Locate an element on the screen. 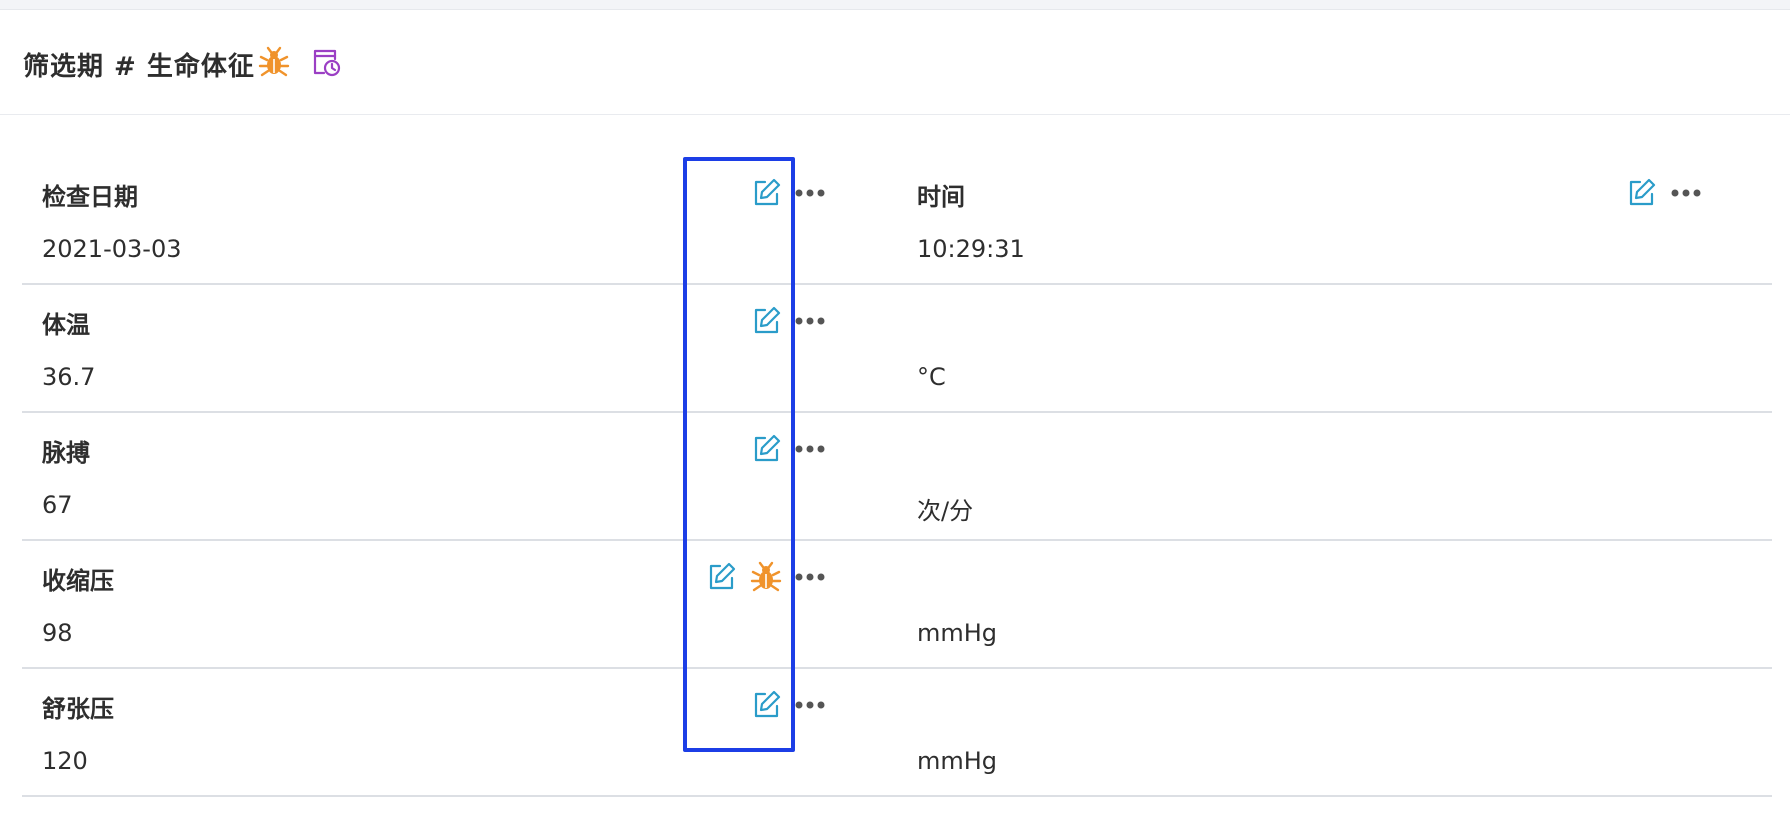  field-unit: °C is located at coordinates (931, 377).